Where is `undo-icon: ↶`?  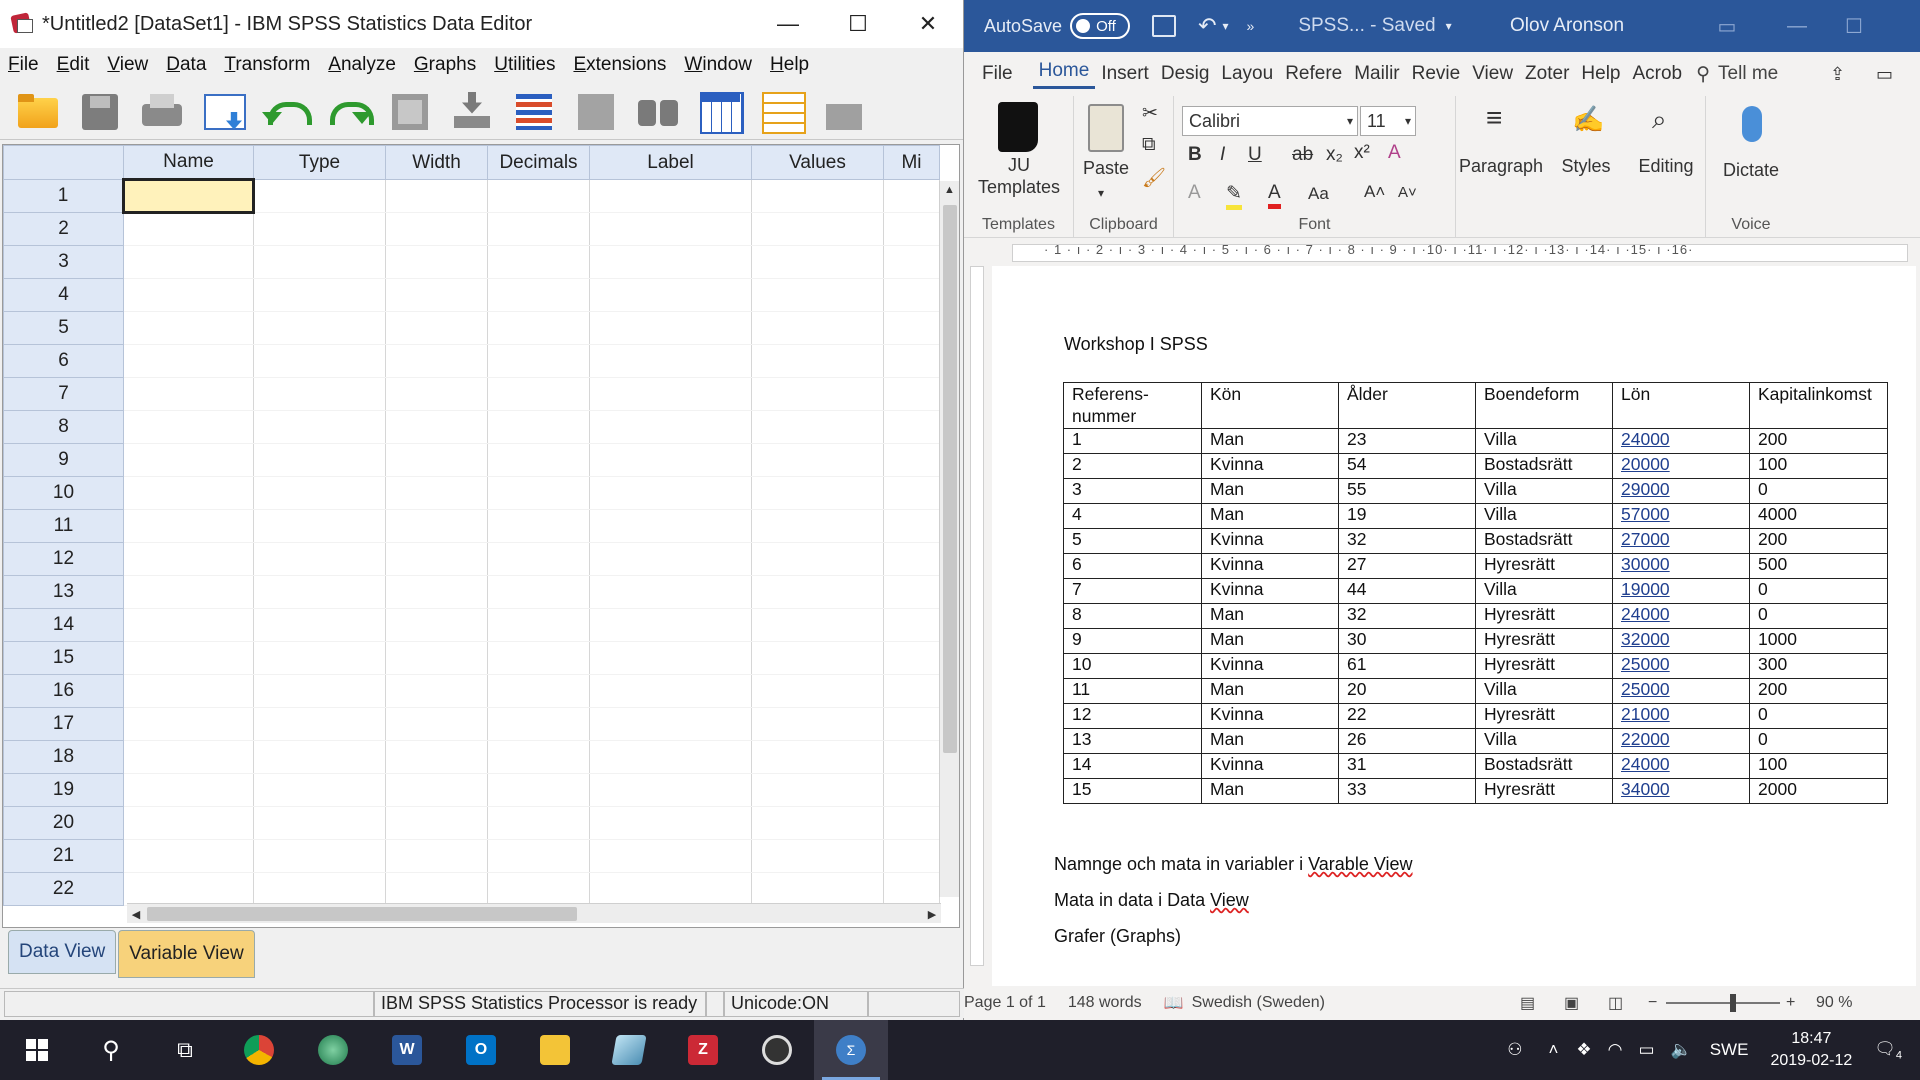
undo-icon: ↶ is located at coordinates (1207, 26).